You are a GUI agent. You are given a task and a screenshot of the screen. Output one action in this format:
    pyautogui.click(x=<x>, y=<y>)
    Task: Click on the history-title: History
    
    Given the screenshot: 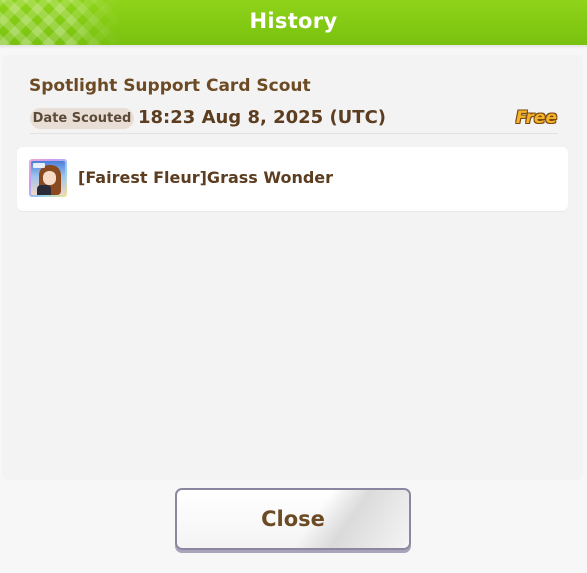 What is the action you would take?
    pyautogui.click(x=293, y=21)
    